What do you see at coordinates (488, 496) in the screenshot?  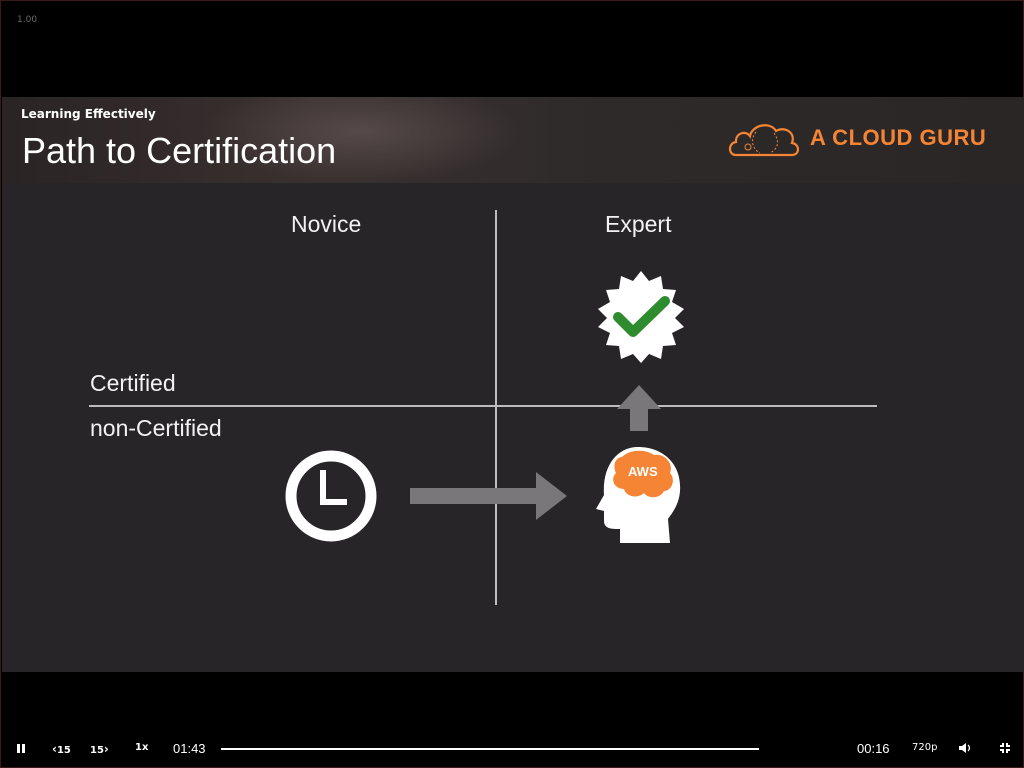 I see `right-arrow-icon` at bounding box center [488, 496].